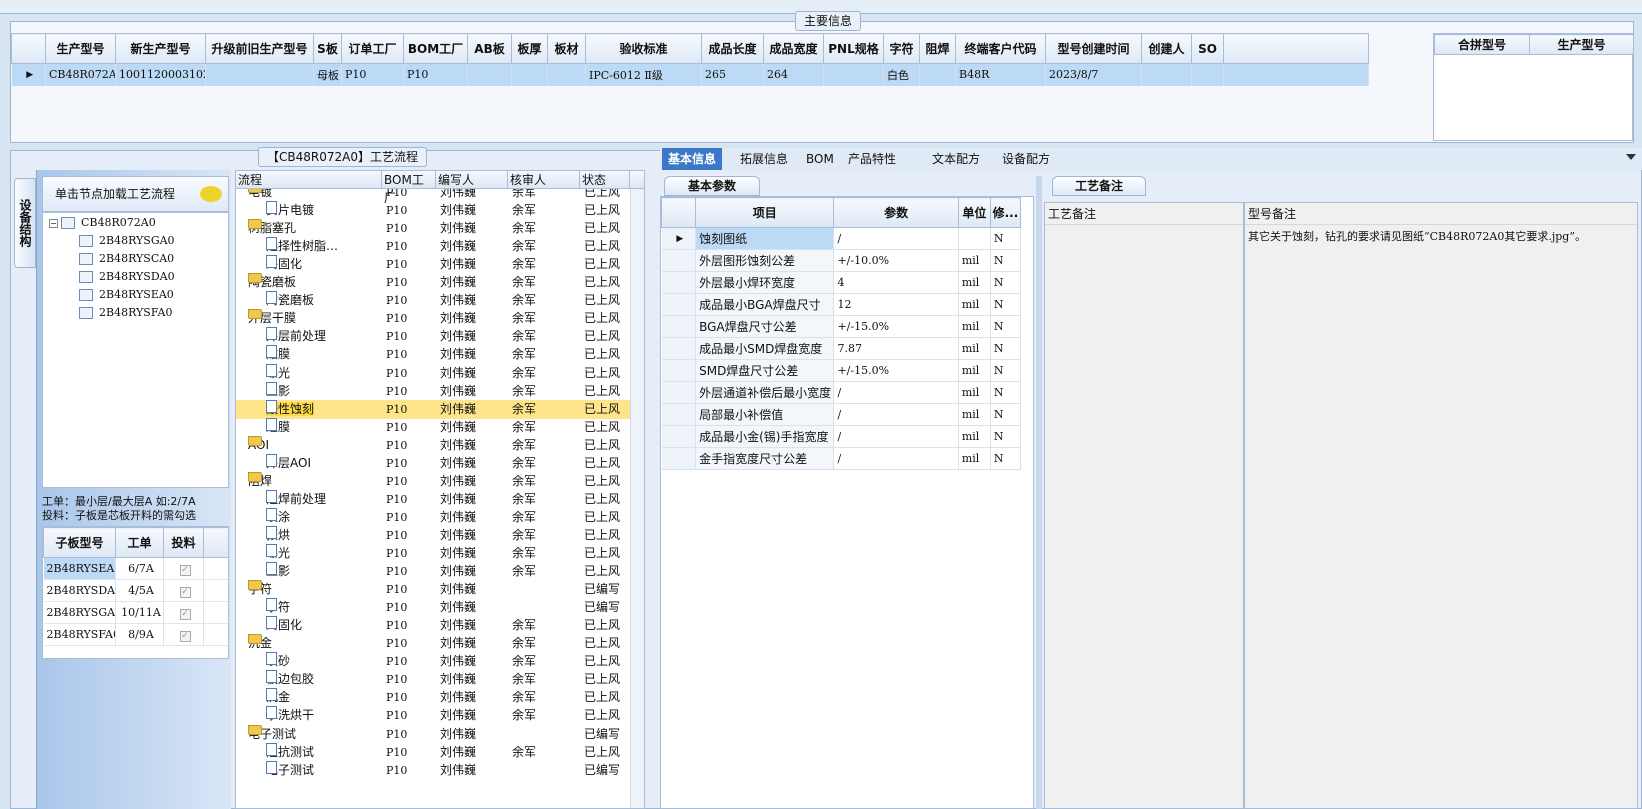 The height and width of the screenshot is (809, 1642). Describe the element at coordinates (80, 48) in the screenshot. I see `col-header-0: 生产型号` at that location.